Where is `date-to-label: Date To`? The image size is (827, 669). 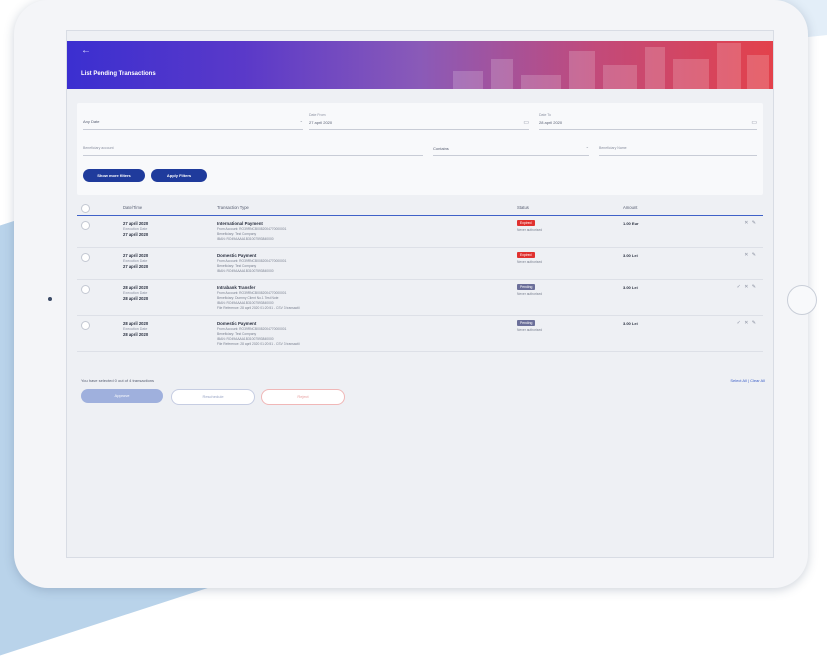
date-to-label: Date To is located at coordinates (545, 115).